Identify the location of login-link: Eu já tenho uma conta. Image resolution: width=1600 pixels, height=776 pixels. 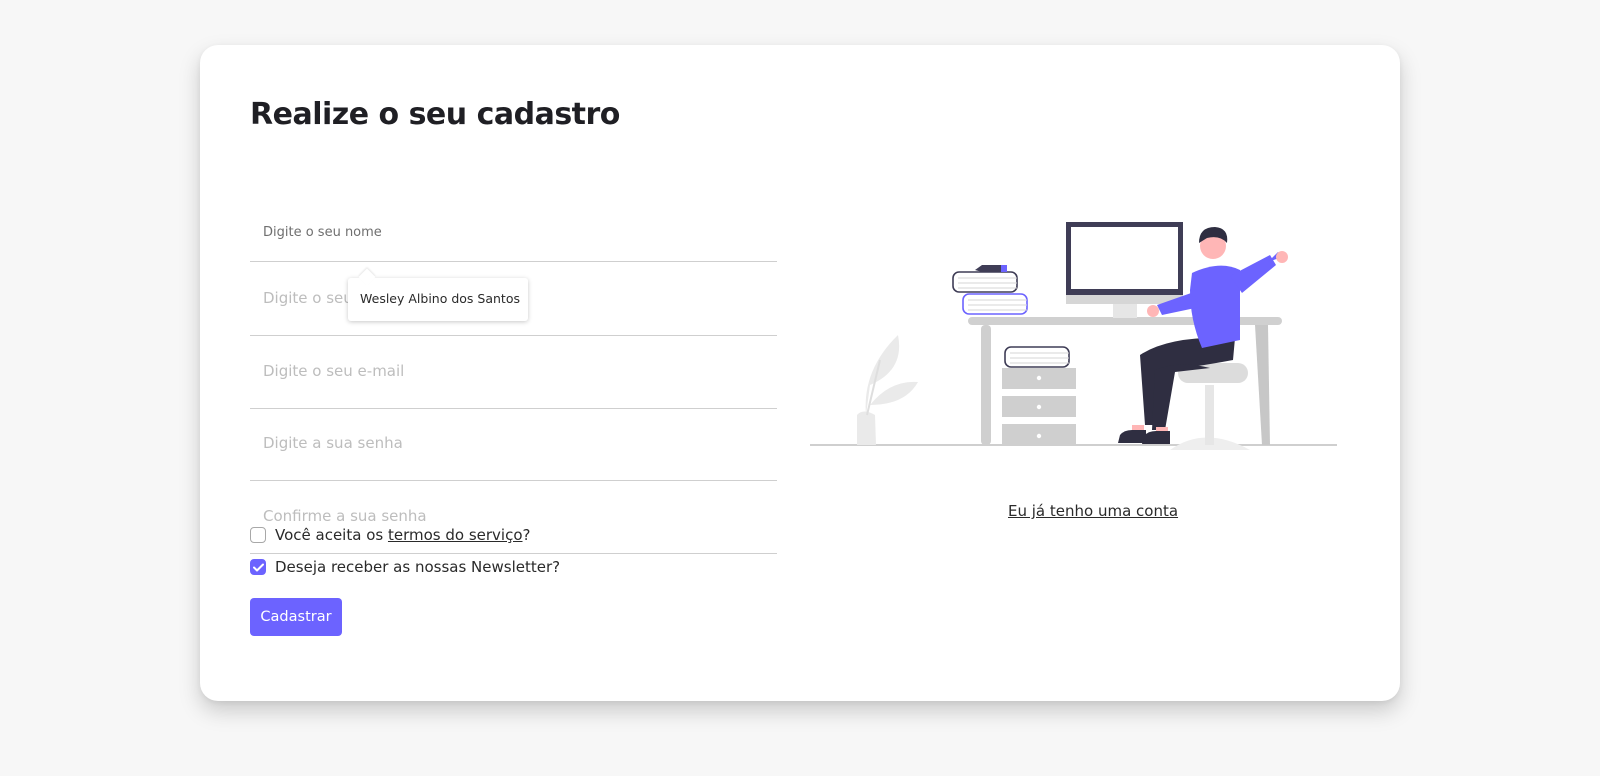
(1093, 511).